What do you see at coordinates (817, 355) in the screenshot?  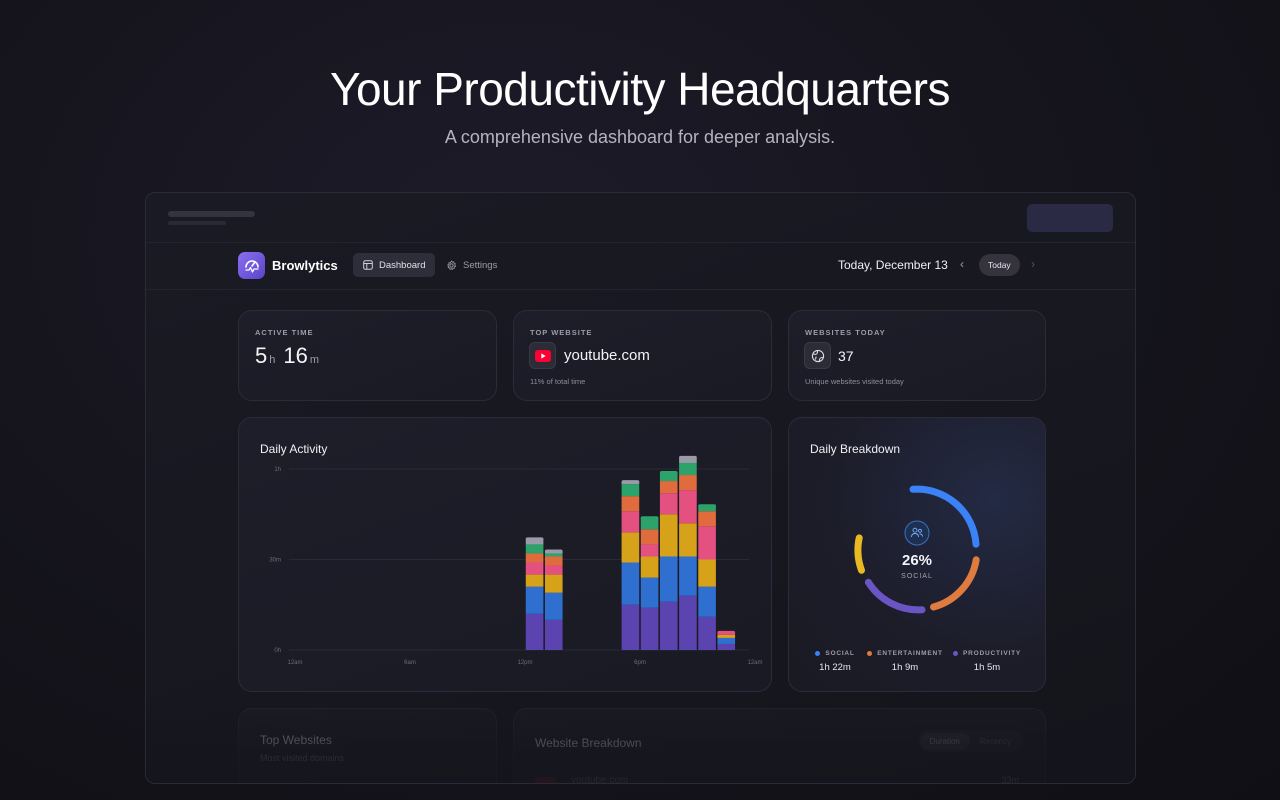 I see `globe-icon` at bounding box center [817, 355].